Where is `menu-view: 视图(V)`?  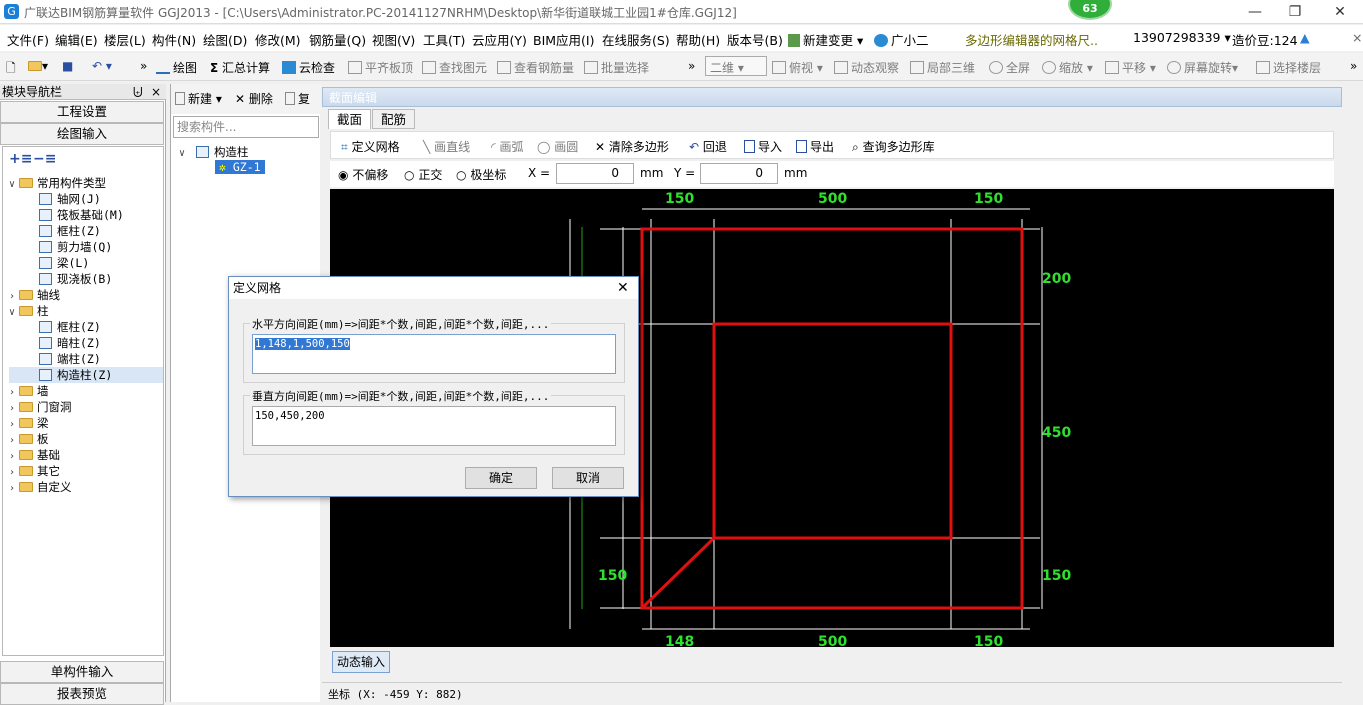
menu-view: 视图(V) is located at coordinates (393, 39).